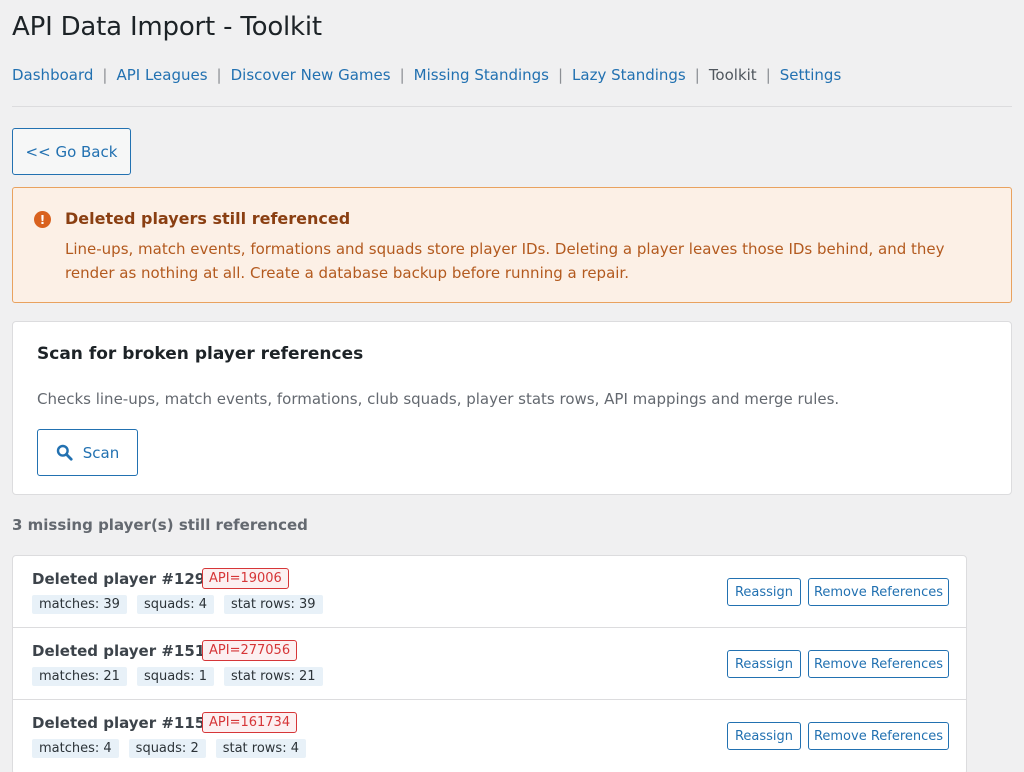  What do you see at coordinates (161, 75) in the screenshot?
I see `nav-api-leagues: API Leagues` at bounding box center [161, 75].